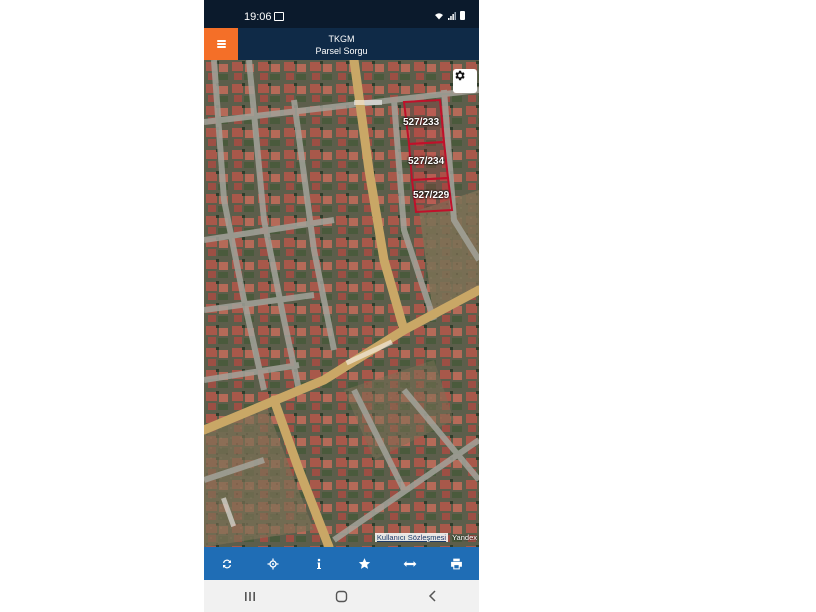 The width and height of the screenshot is (816, 612). I want to click on favorite-button, so click(364, 564).